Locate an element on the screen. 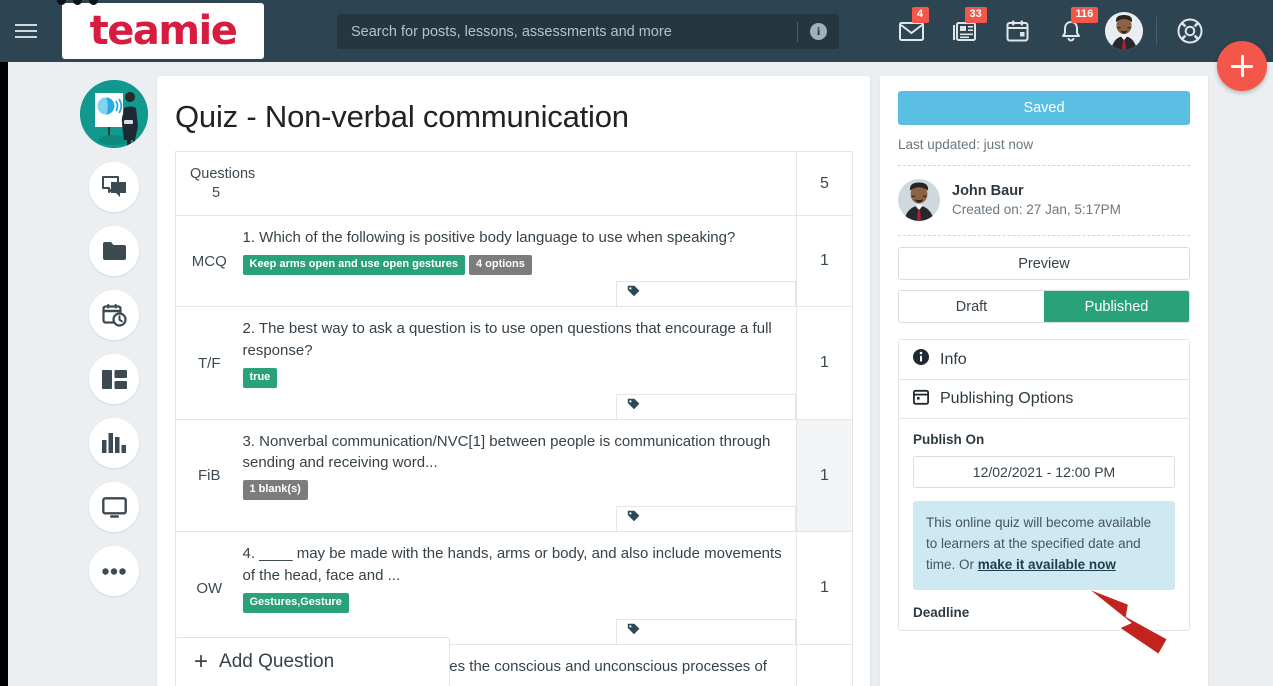 This screenshot has height=686, width=1273. author-name: John Baur is located at coordinates (988, 191).